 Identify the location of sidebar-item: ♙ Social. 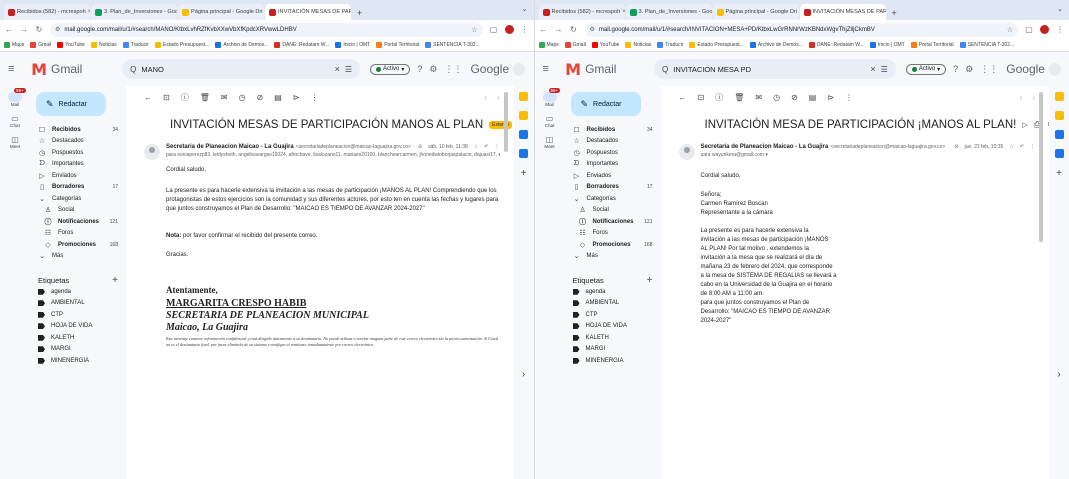
(613, 211).